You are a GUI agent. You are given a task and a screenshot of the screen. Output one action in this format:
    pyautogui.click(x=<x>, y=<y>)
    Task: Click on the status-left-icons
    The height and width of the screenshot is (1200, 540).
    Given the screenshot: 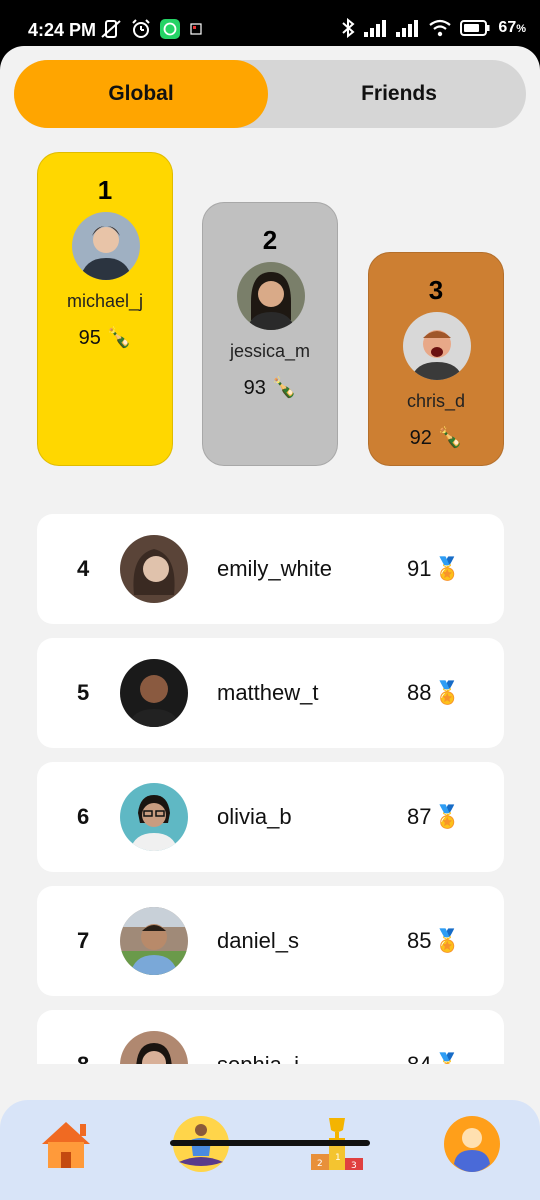 What is the action you would take?
    pyautogui.click(x=152, y=29)
    